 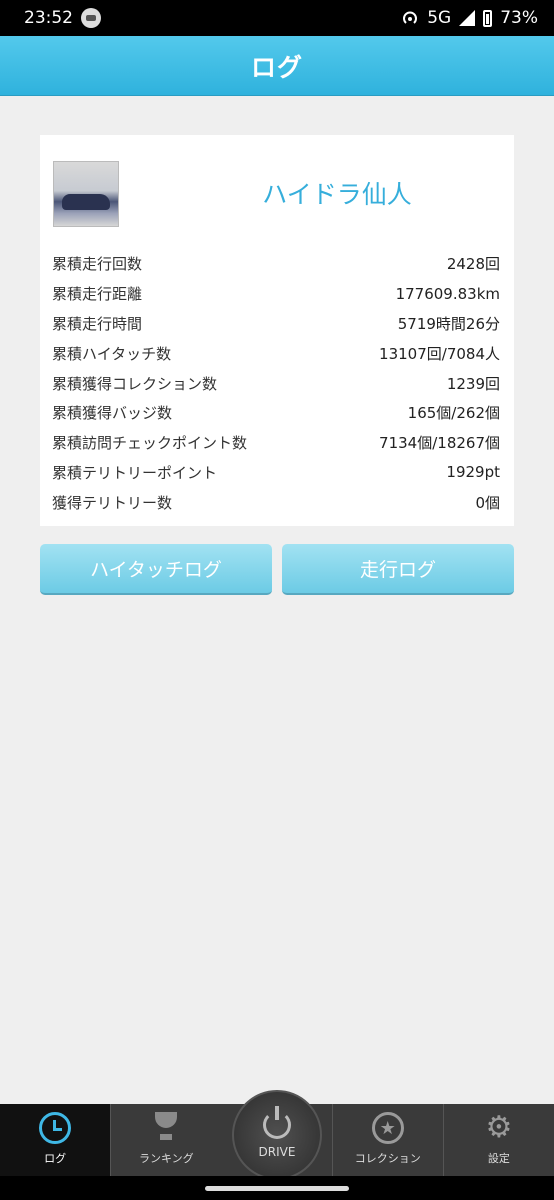 What do you see at coordinates (150, 443) in the screenshot?
I see `stat-label: 累積訪問チェックポイント数` at bounding box center [150, 443].